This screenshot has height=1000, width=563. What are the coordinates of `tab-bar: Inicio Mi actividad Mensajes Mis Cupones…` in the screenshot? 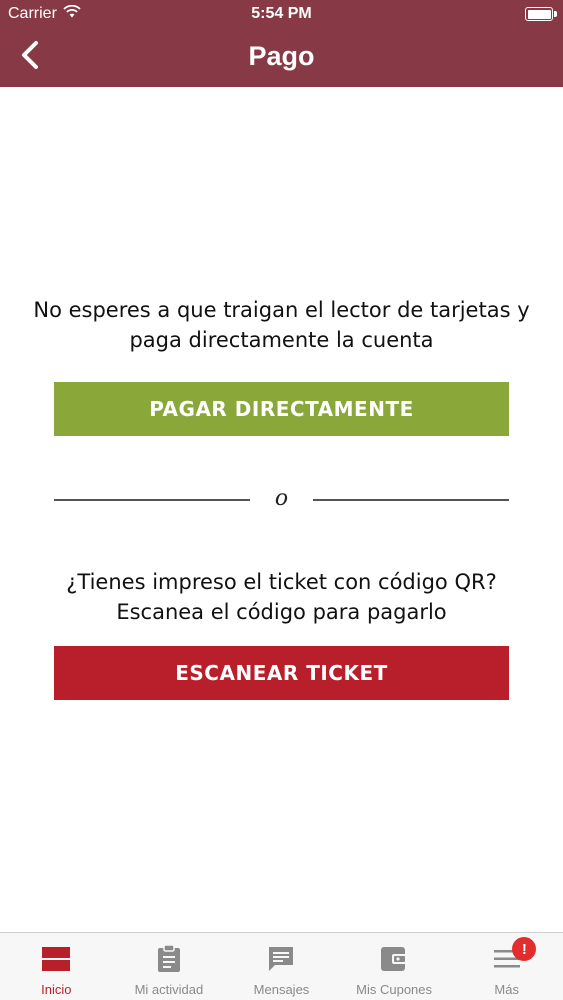 It's located at (281, 966).